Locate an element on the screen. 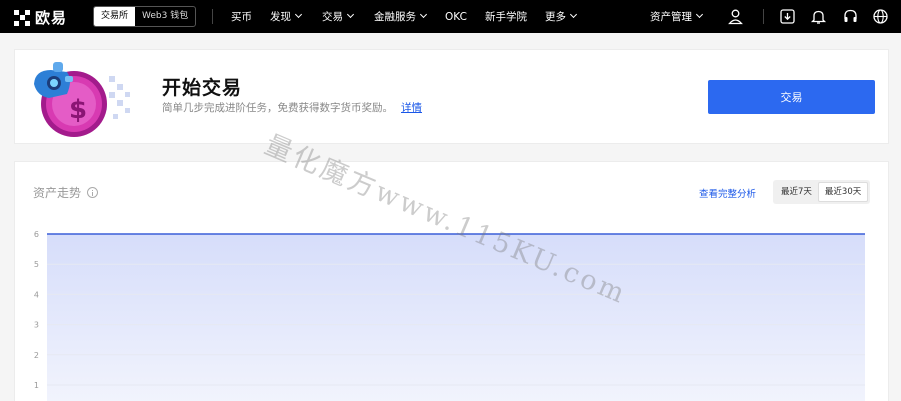 This screenshot has width=901, height=401. time-range-selector: 最近7天 最近30天 is located at coordinates (822, 192).